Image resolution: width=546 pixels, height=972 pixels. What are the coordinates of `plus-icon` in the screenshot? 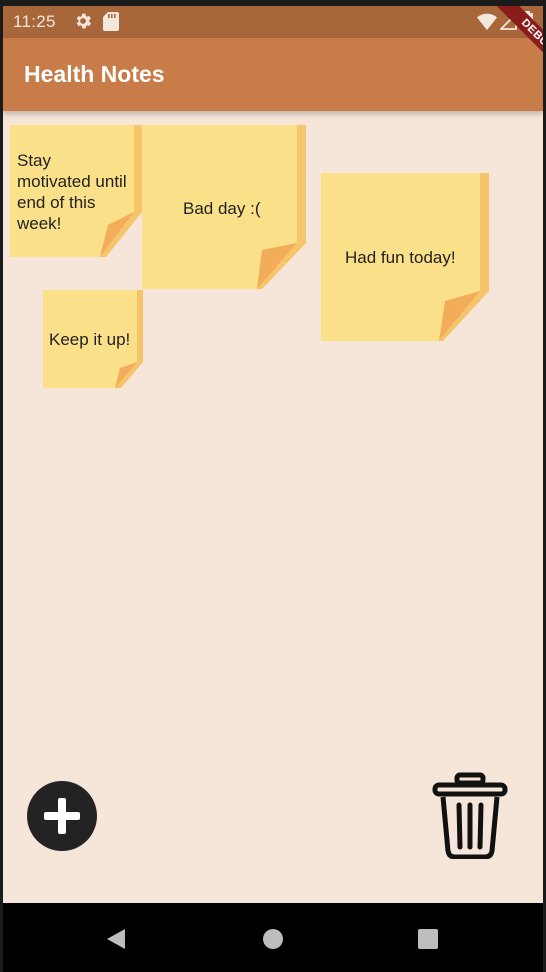 It's located at (62, 816).